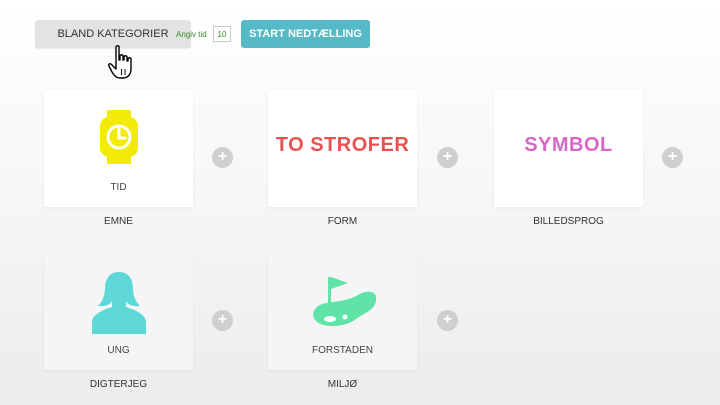  I want to click on category-label: MILJØ, so click(342, 384).